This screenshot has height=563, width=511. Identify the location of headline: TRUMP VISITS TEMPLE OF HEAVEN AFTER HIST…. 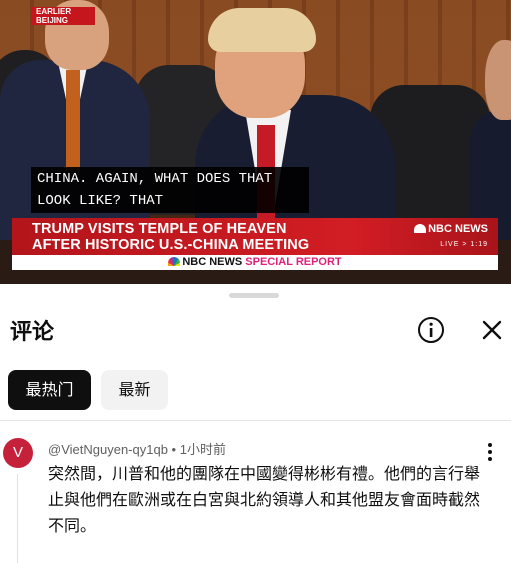
(171, 237).